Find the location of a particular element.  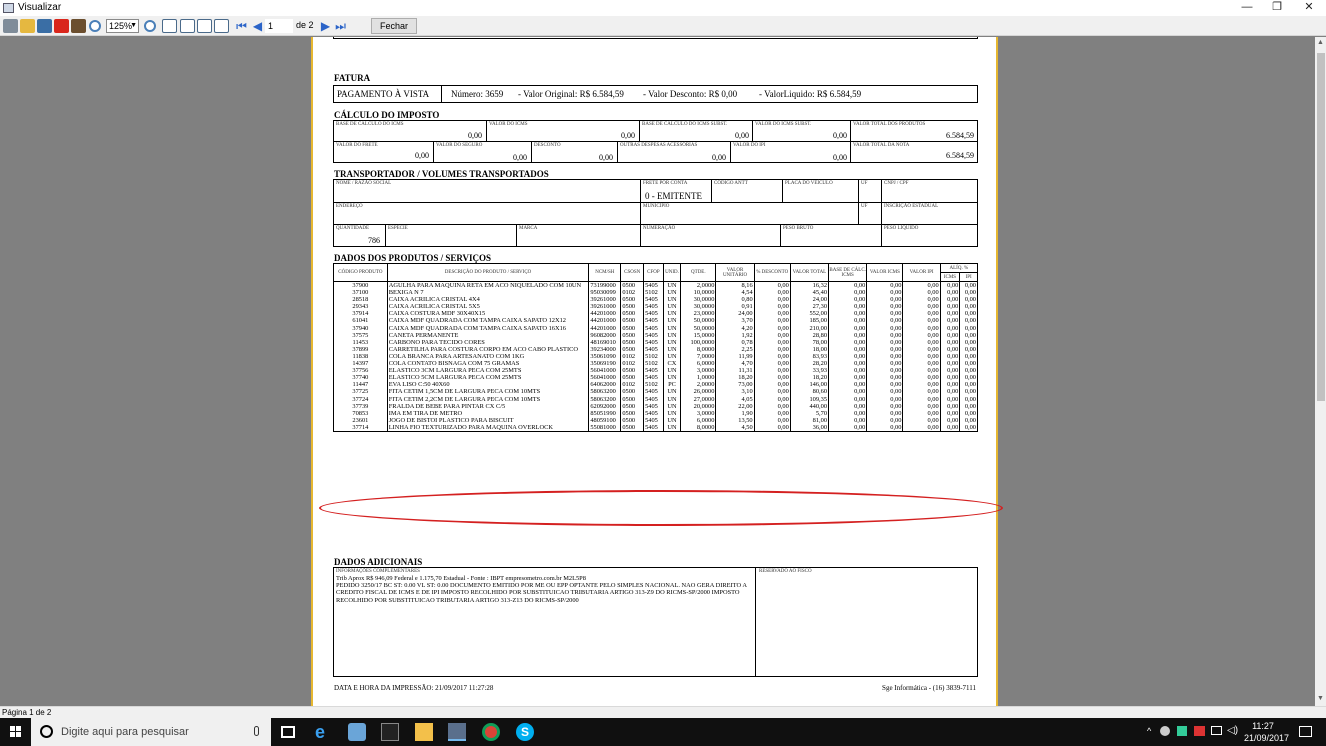

tray-alert-icon is located at coordinates (1199, 731).